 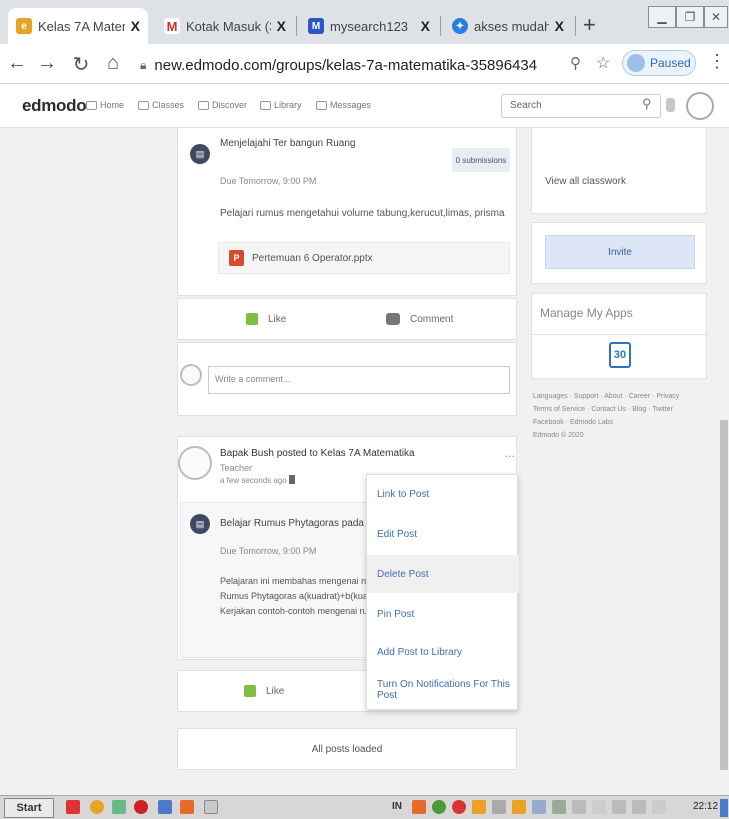 What do you see at coordinates (659, 63) in the screenshot?
I see `profile-paused-button: Paused` at bounding box center [659, 63].